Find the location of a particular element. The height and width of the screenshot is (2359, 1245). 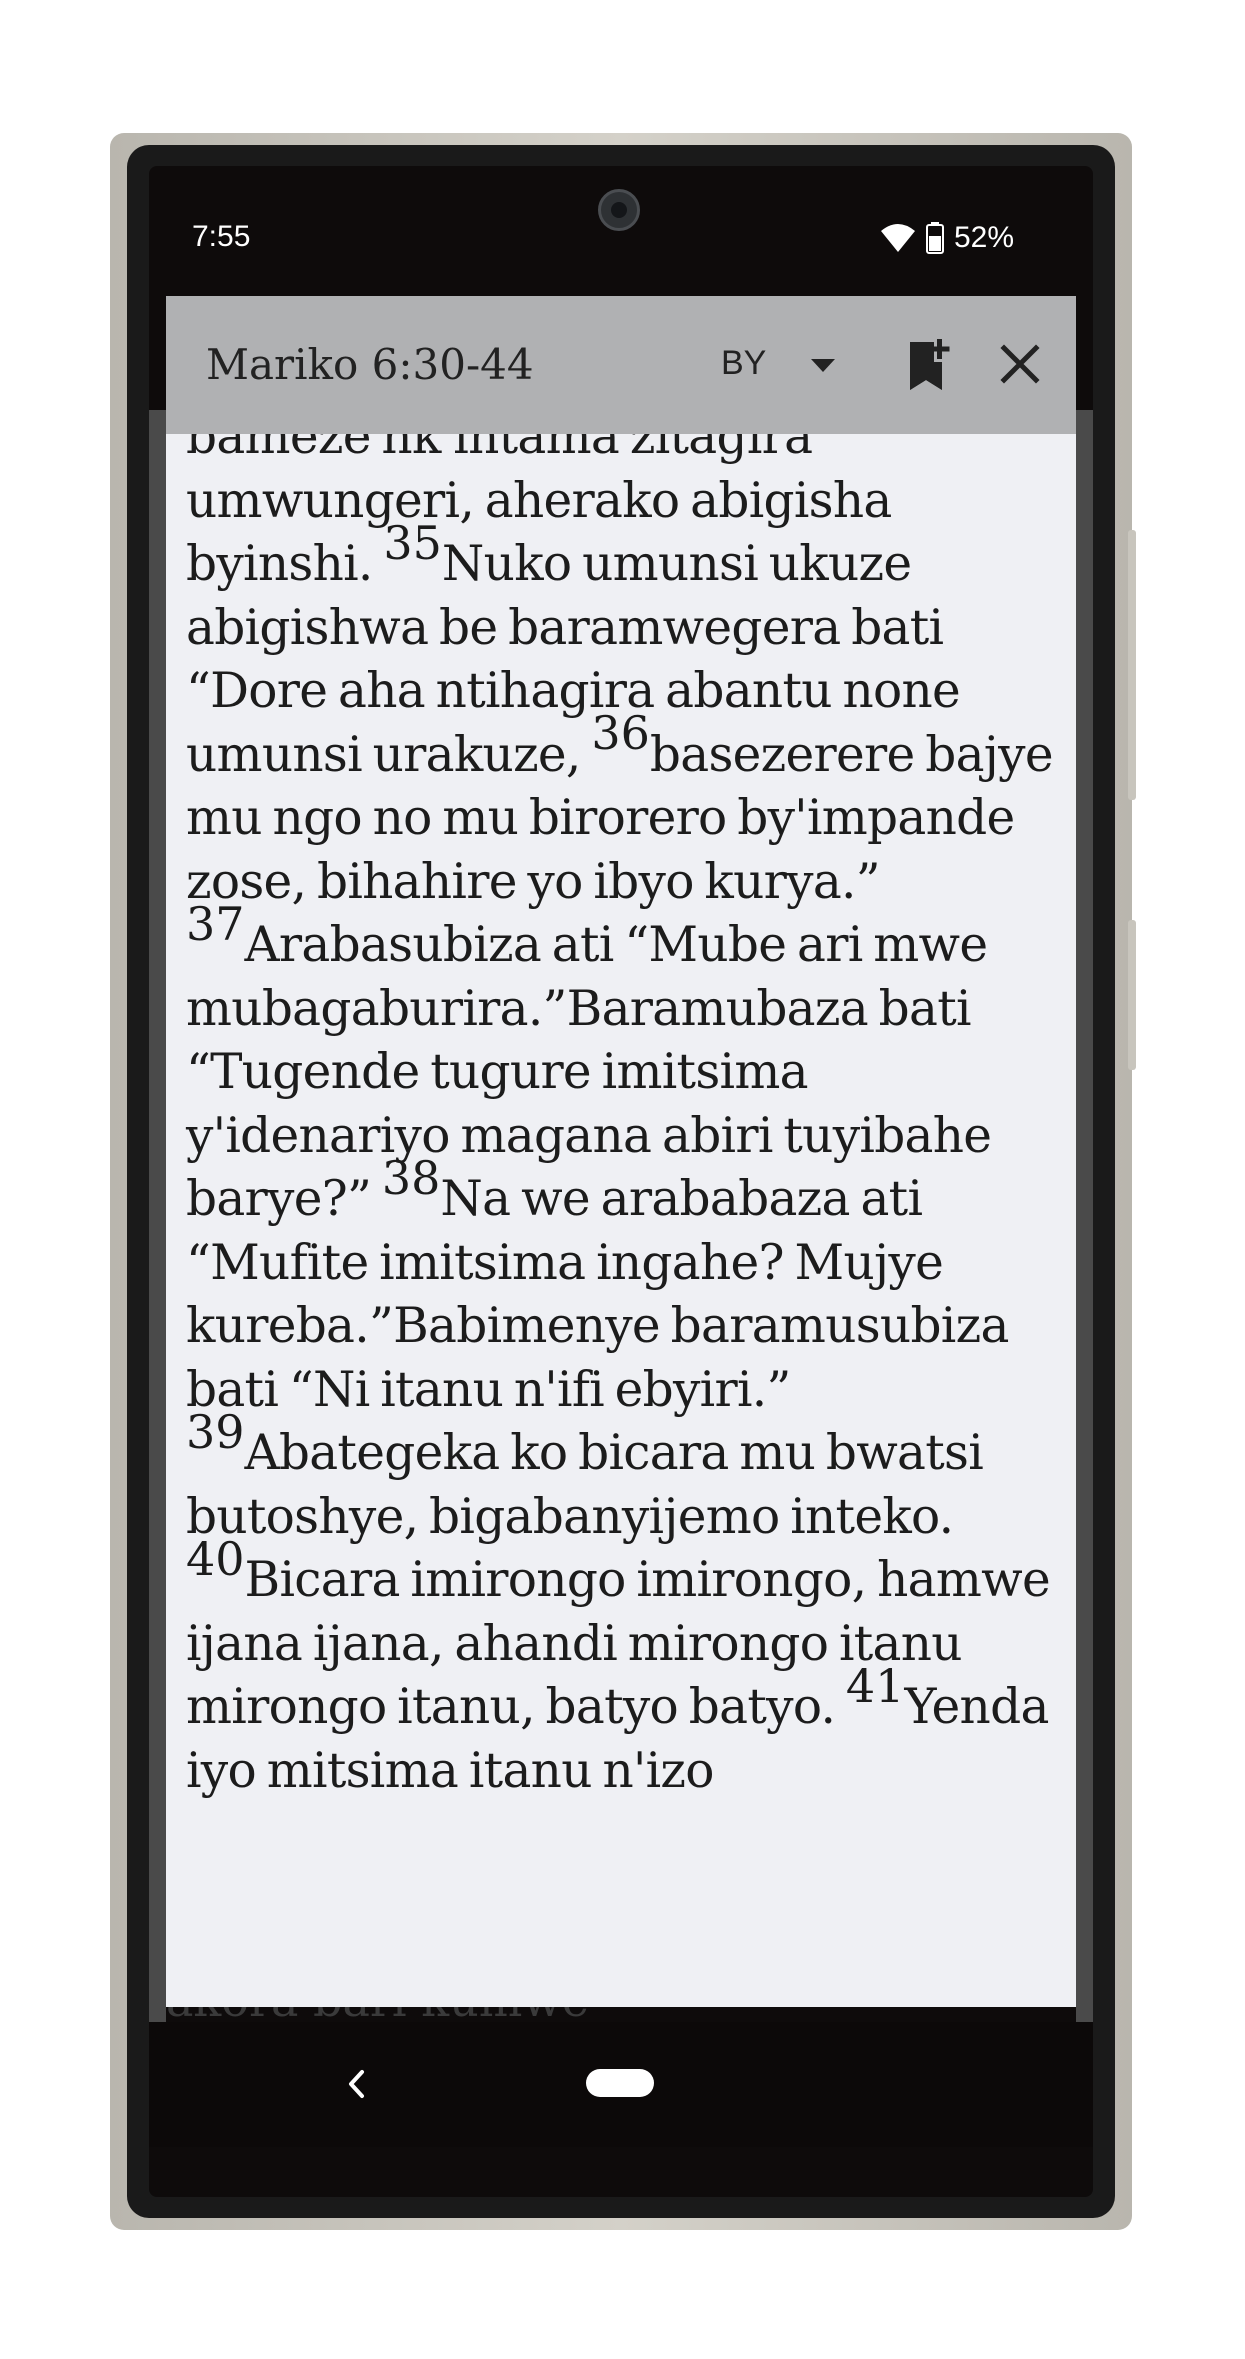

status-time: 7:55 is located at coordinates (221, 236).